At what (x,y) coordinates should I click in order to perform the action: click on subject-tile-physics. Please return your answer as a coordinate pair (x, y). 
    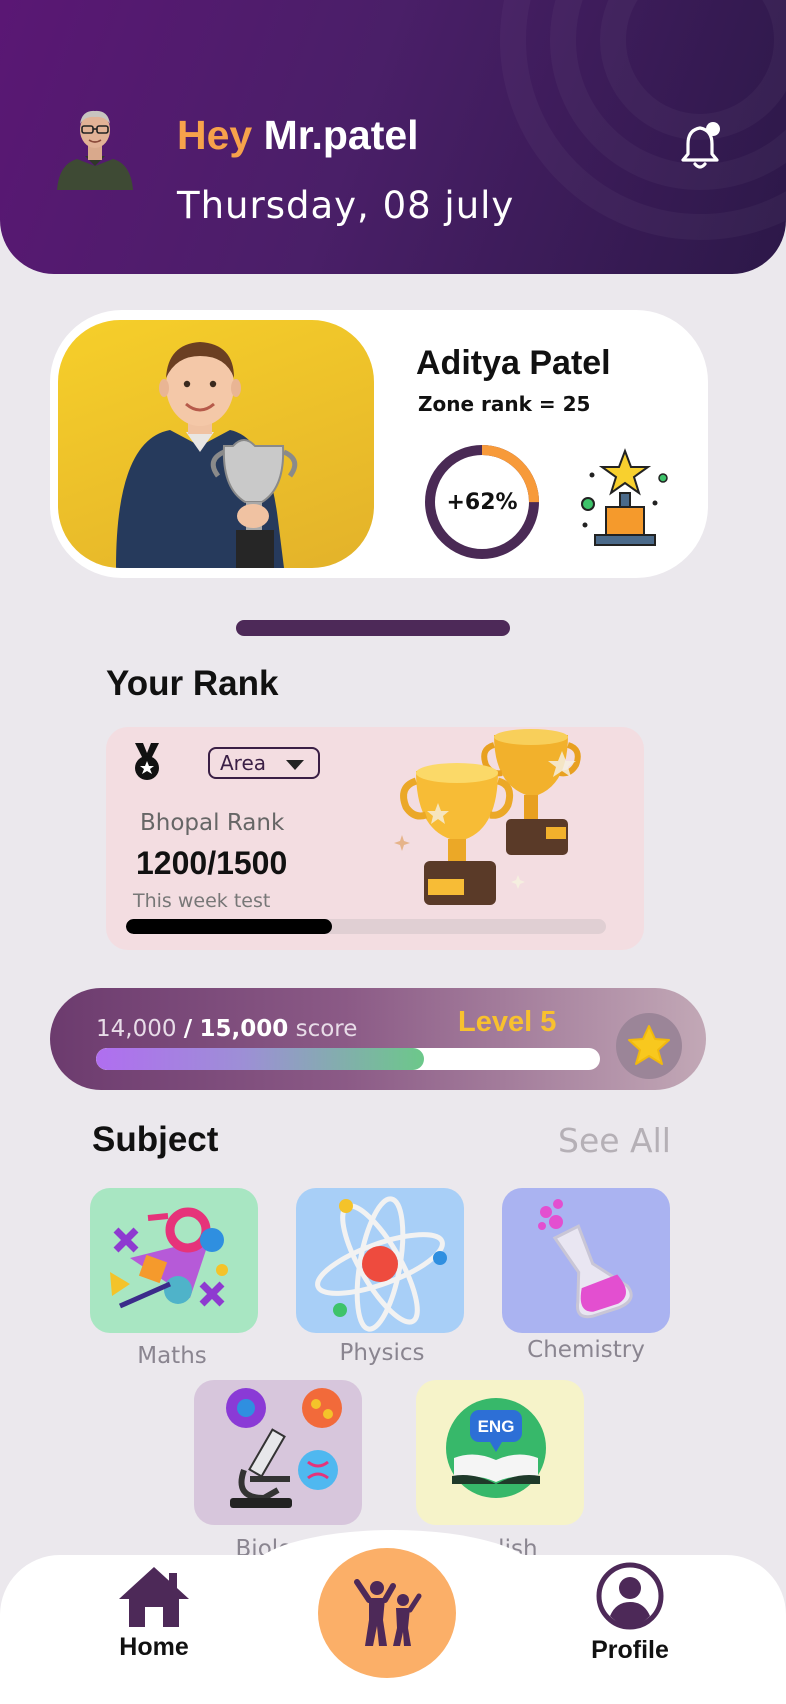
    Looking at the image, I should click on (380, 1260).